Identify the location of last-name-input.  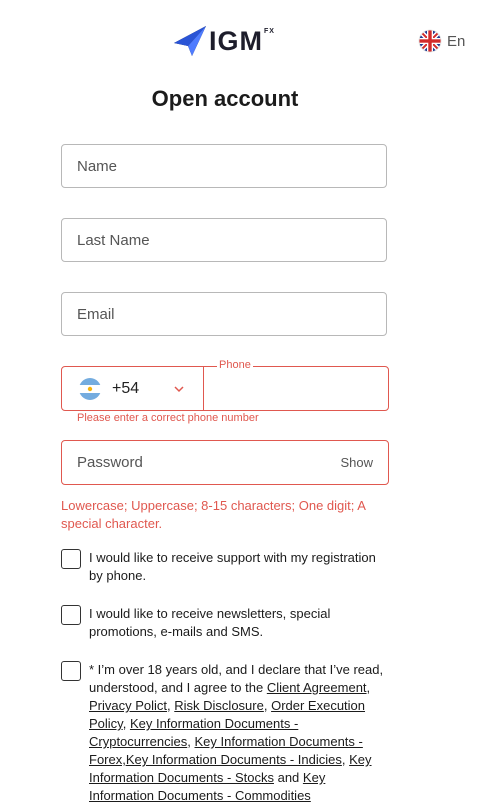
(224, 240).